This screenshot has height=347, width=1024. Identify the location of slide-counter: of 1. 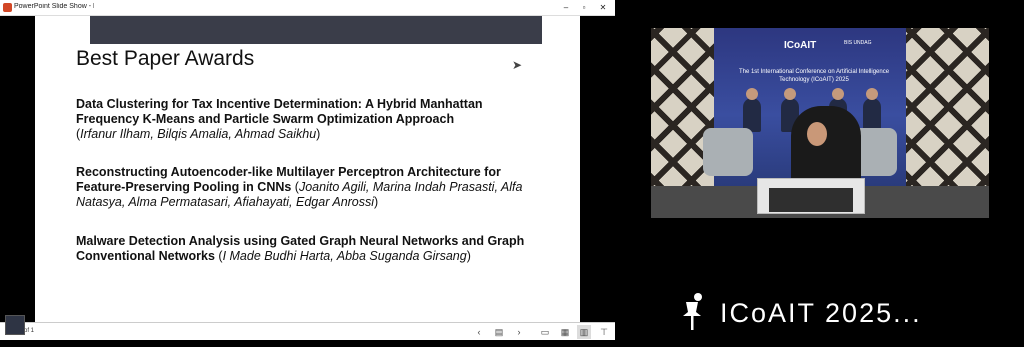
(29, 331).